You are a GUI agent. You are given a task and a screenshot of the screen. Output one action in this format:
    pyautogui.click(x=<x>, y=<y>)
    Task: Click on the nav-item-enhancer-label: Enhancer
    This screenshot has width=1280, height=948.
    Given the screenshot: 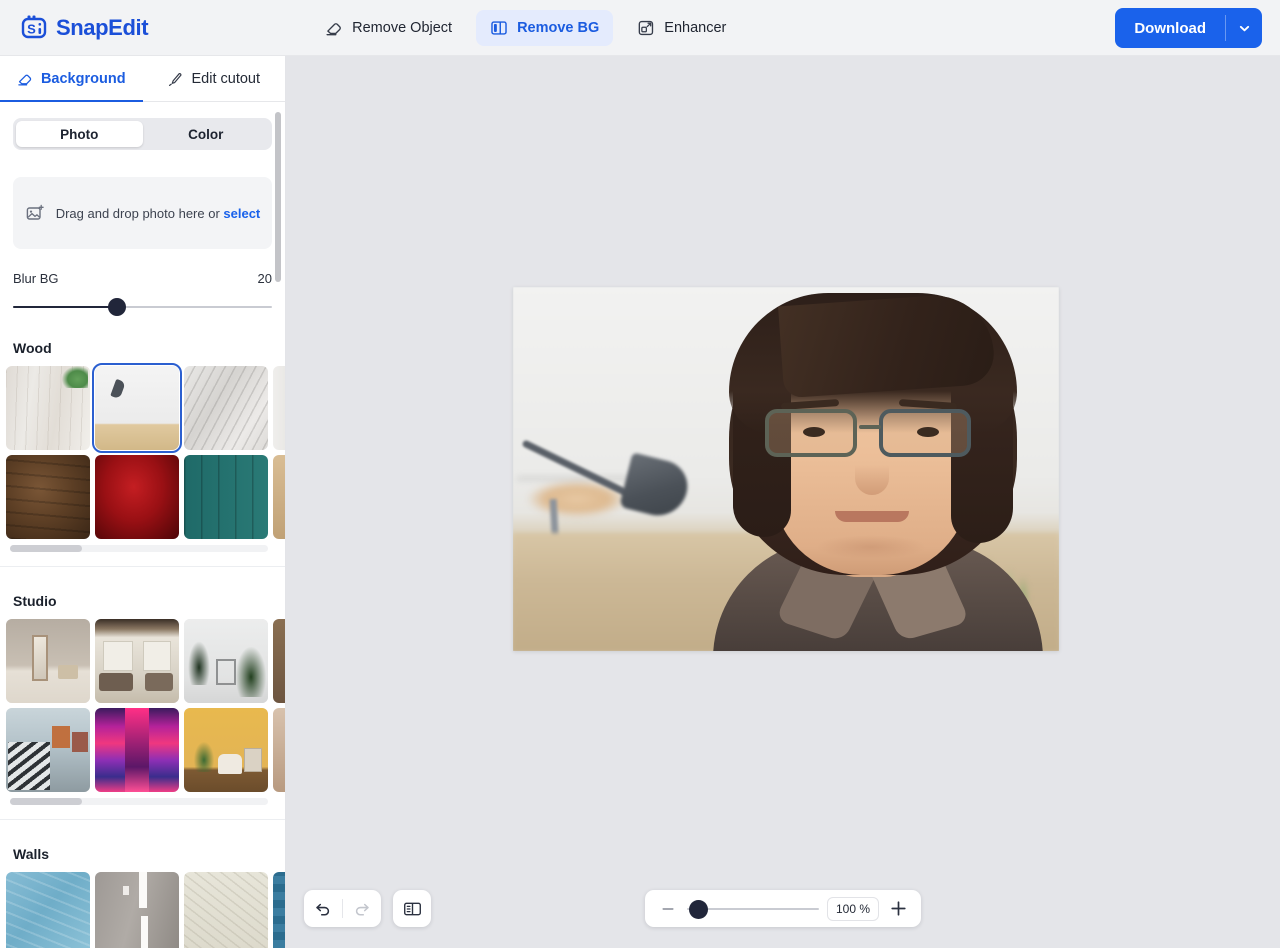 What is the action you would take?
    pyautogui.click(x=695, y=27)
    